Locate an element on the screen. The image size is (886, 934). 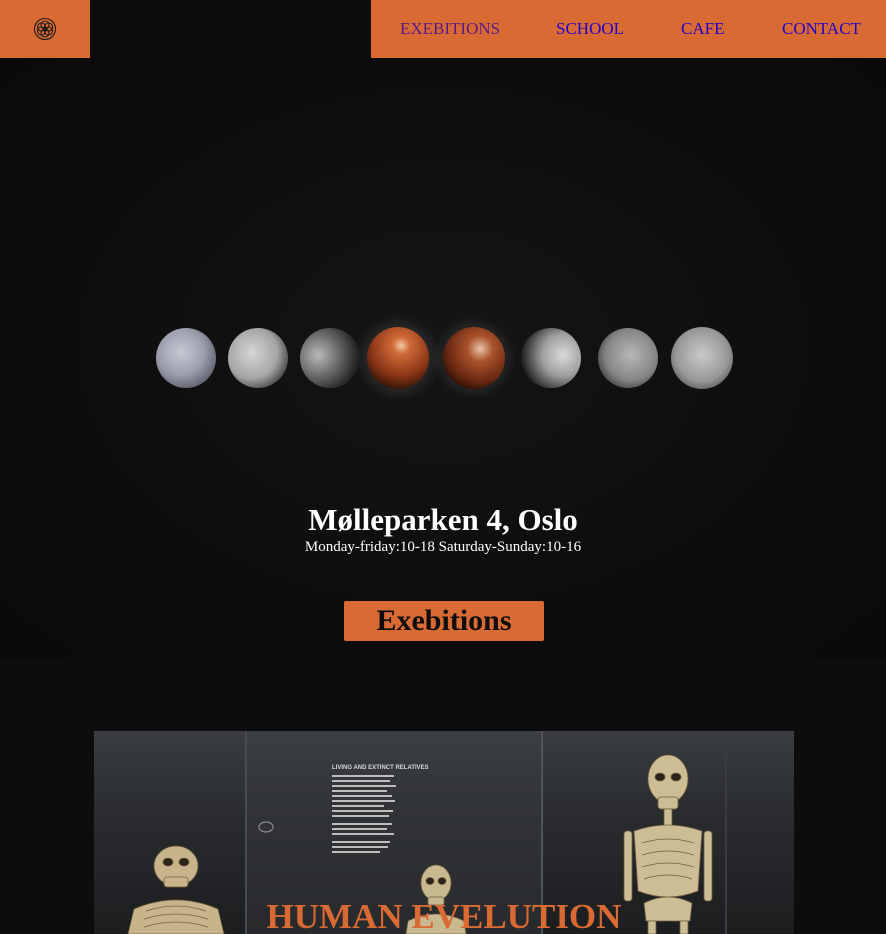
logo is located at coordinates (45, 29).